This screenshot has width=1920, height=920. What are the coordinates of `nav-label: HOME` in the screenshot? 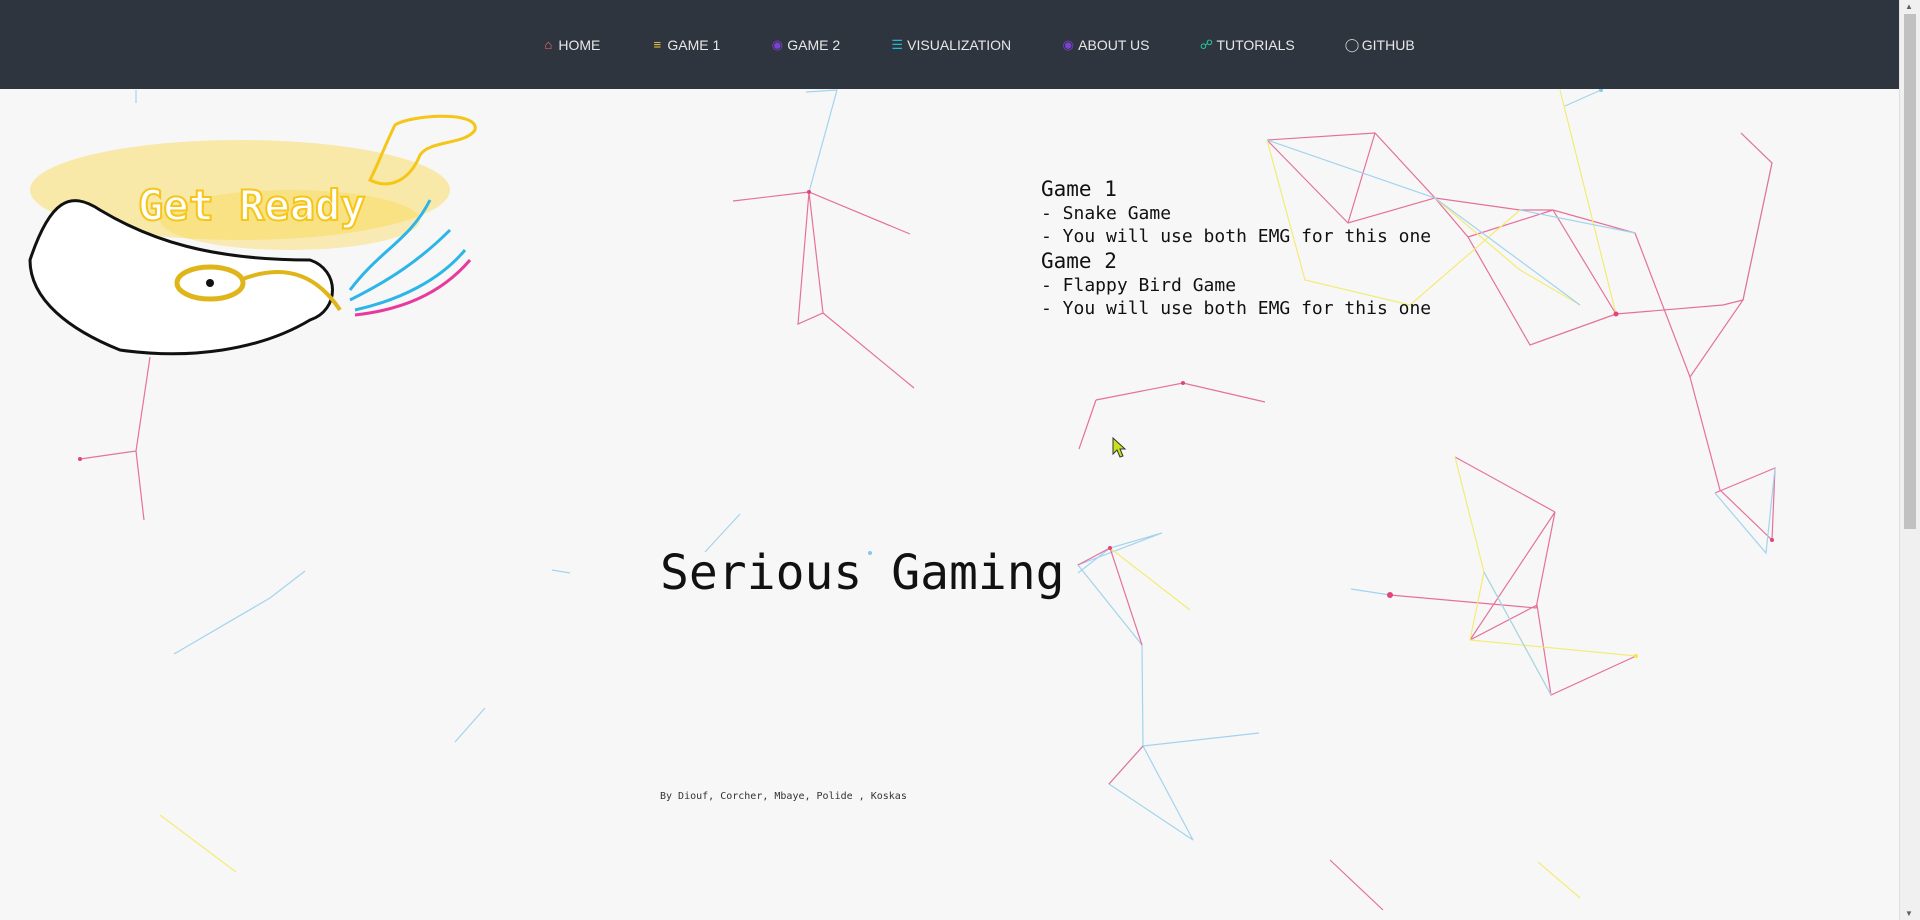 It's located at (579, 44).